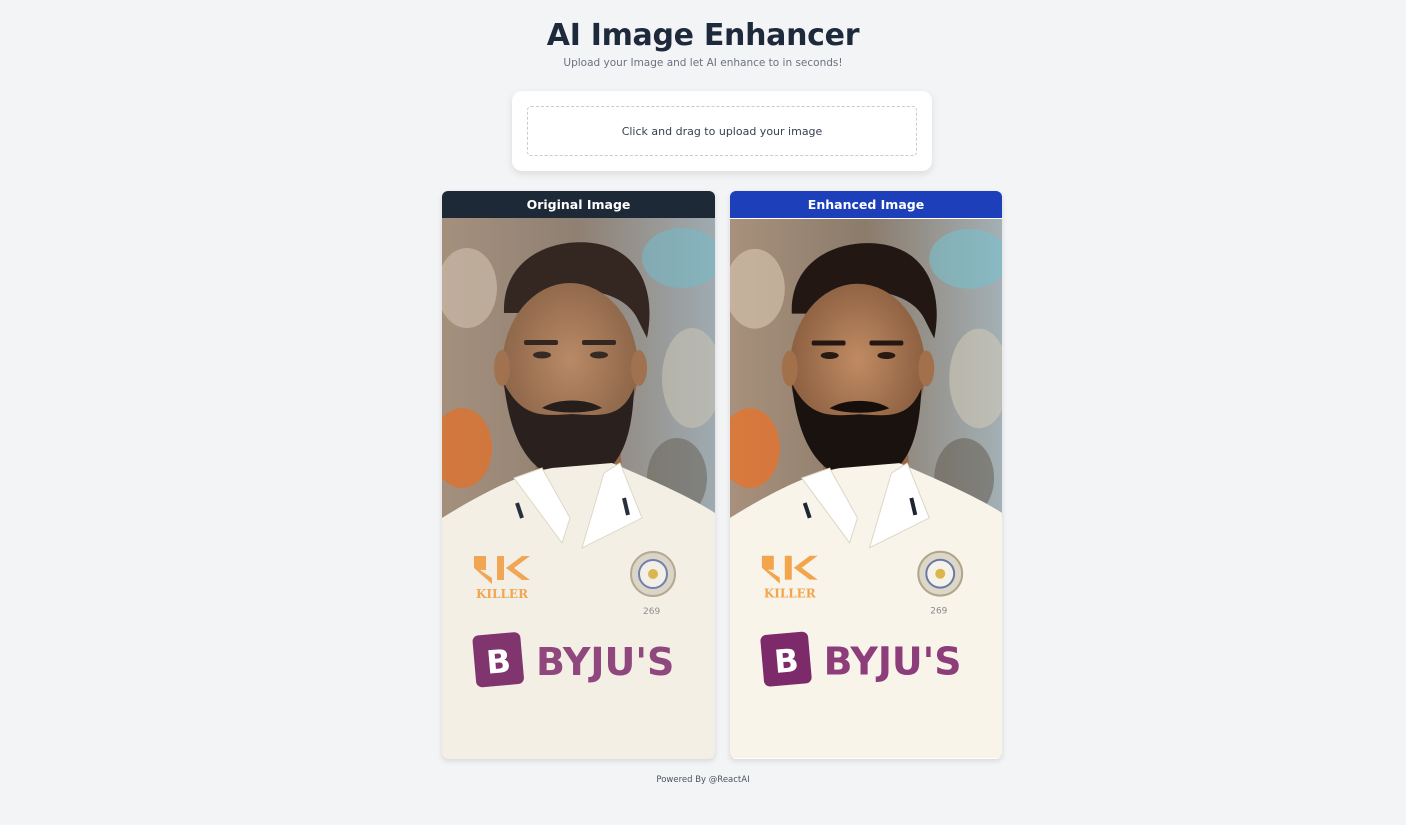 Image resolution: width=1406 pixels, height=825 pixels. What do you see at coordinates (703, 780) in the screenshot?
I see `footer-credit: Powered By @ReactAI` at bounding box center [703, 780].